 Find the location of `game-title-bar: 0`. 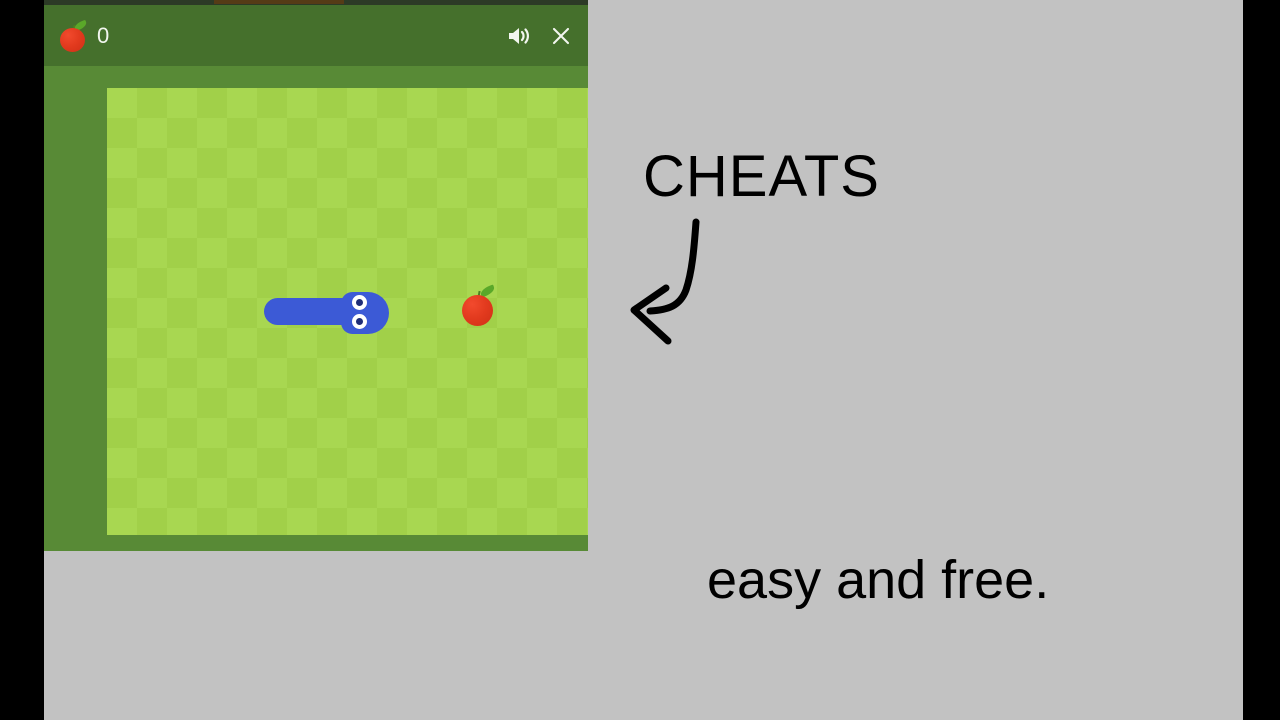

game-title-bar: 0 is located at coordinates (316, 35).